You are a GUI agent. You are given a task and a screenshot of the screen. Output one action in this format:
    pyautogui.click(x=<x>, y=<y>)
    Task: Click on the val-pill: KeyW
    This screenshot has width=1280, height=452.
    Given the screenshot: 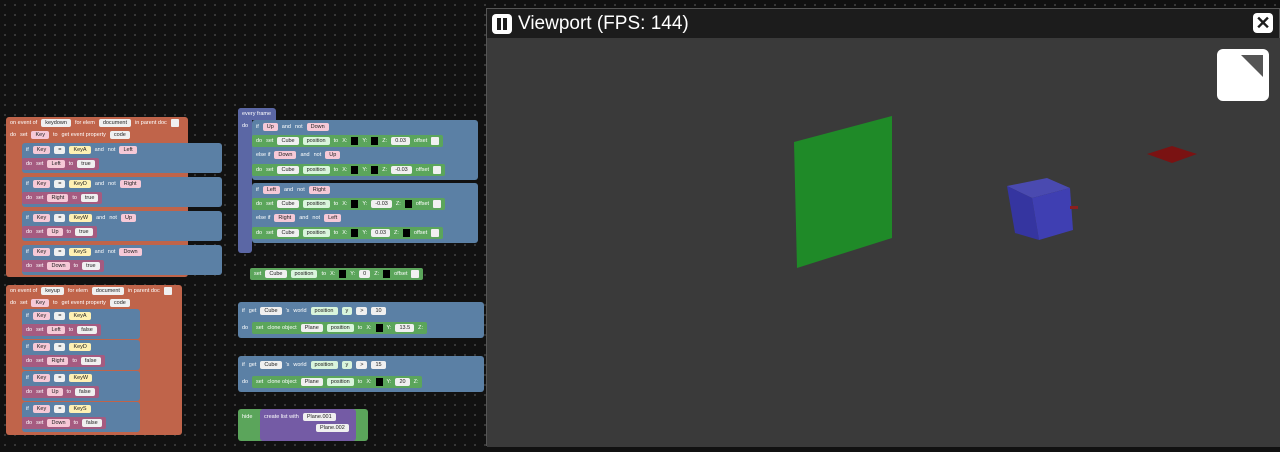 What is the action you would take?
    pyautogui.click(x=81, y=218)
    